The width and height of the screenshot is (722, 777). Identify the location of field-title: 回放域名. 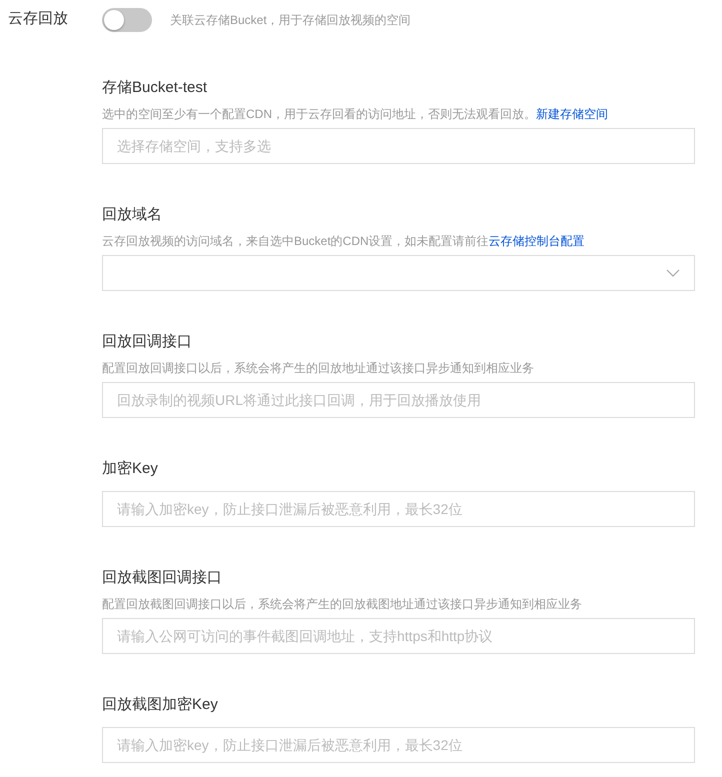
(132, 215).